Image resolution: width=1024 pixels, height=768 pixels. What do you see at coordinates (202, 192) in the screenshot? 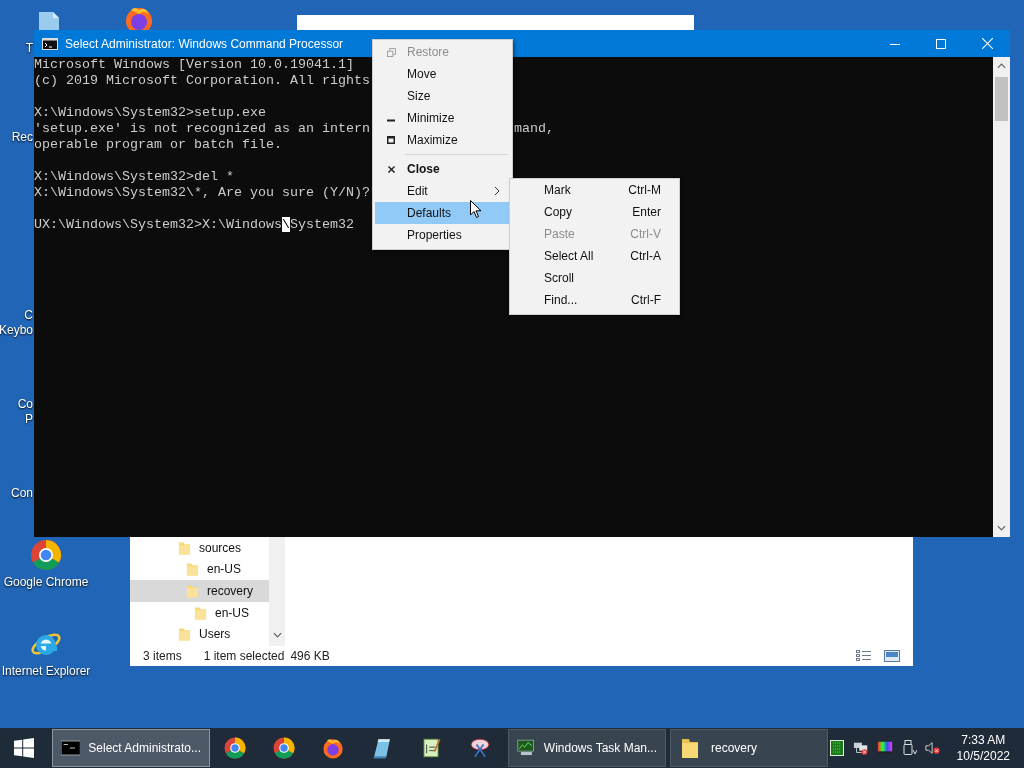
I see `console-line: X:\Windows\System32\*, Are you sure (Y/N)?` at bounding box center [202, 192].